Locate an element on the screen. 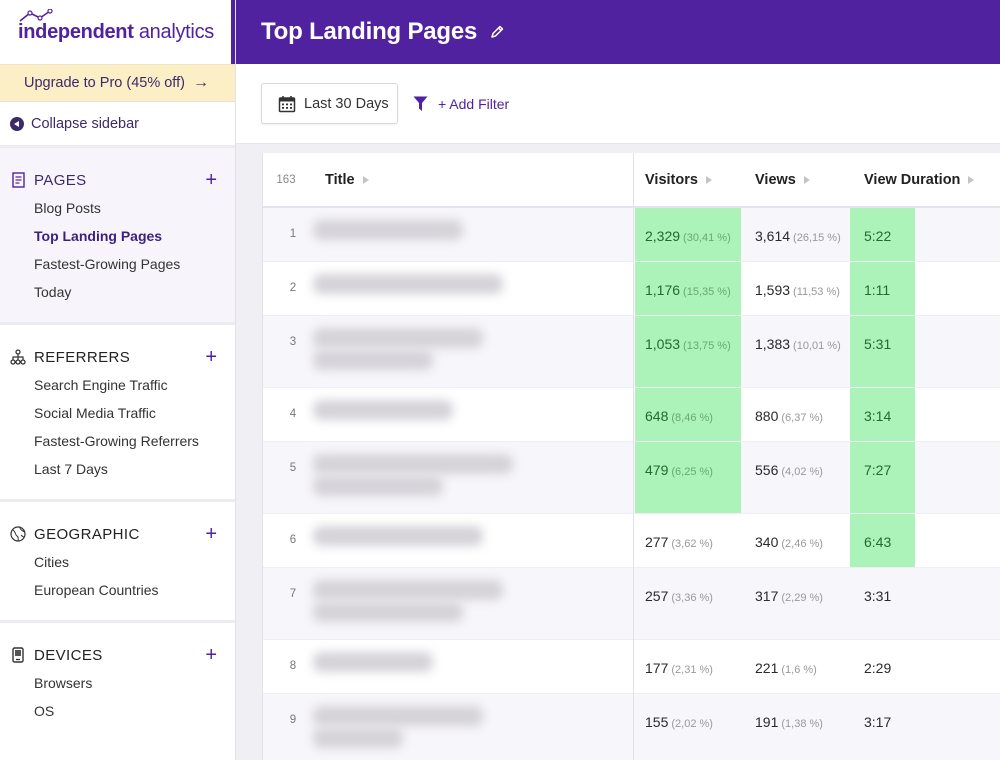  views-value: 317 is located at coordinates (767, 596).